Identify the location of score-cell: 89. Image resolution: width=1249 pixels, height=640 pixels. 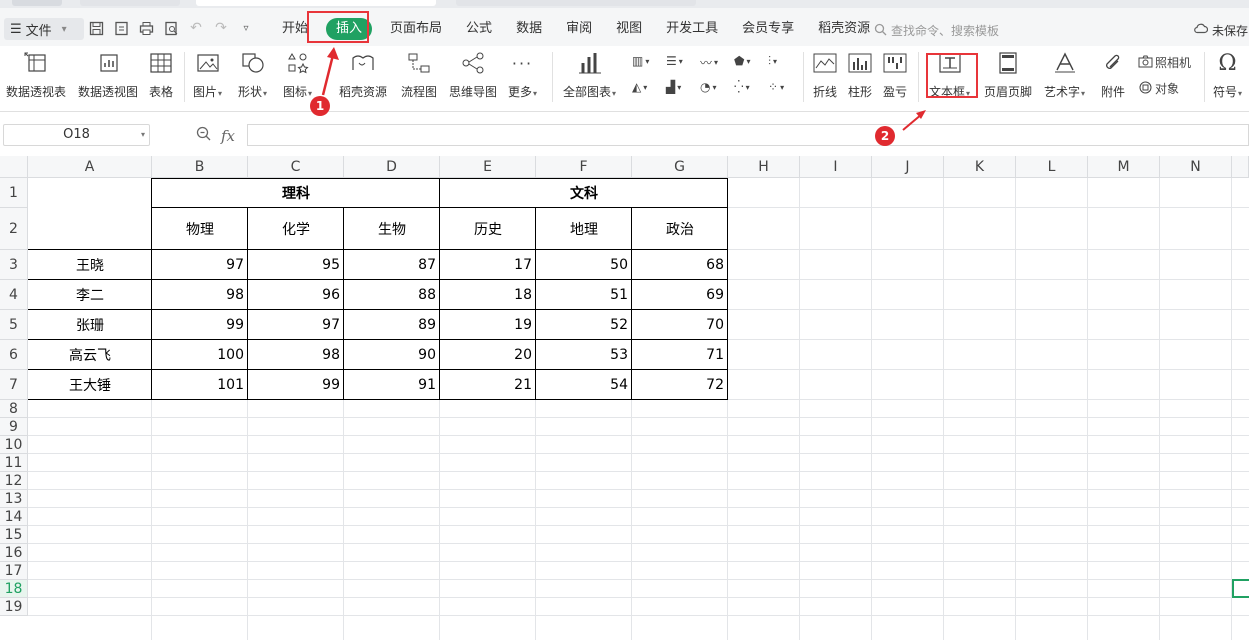
(391, 325).